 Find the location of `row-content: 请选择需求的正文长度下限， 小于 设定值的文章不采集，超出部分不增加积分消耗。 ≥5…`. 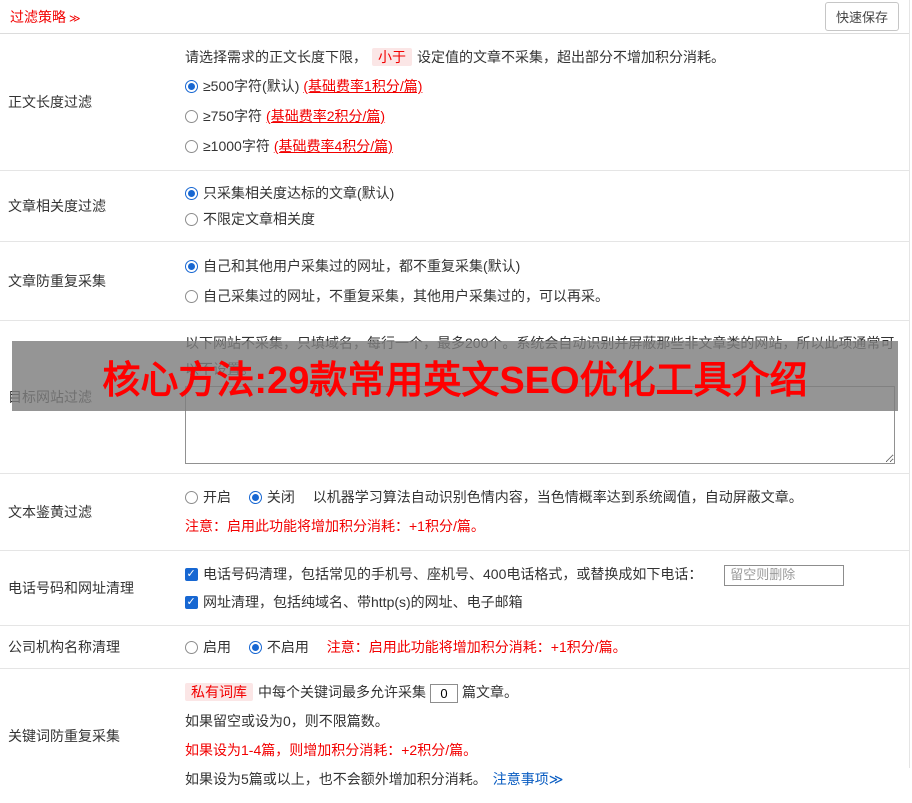

row-content: 请选择需求的正文长度下限， 小于 设定值的文章不采集，超出部分不增加积分消耗。 ≥5… is located at coordinates (543, 102).